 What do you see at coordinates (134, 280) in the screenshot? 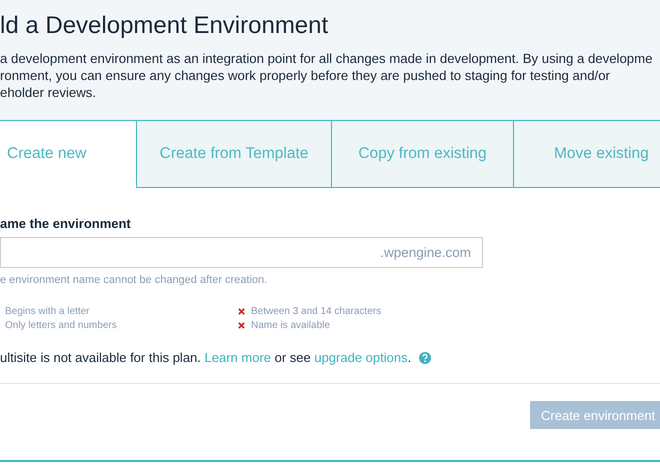
I see `hint-text: e environment name cannot be changed after creation.` at bounding box center [134, 280].